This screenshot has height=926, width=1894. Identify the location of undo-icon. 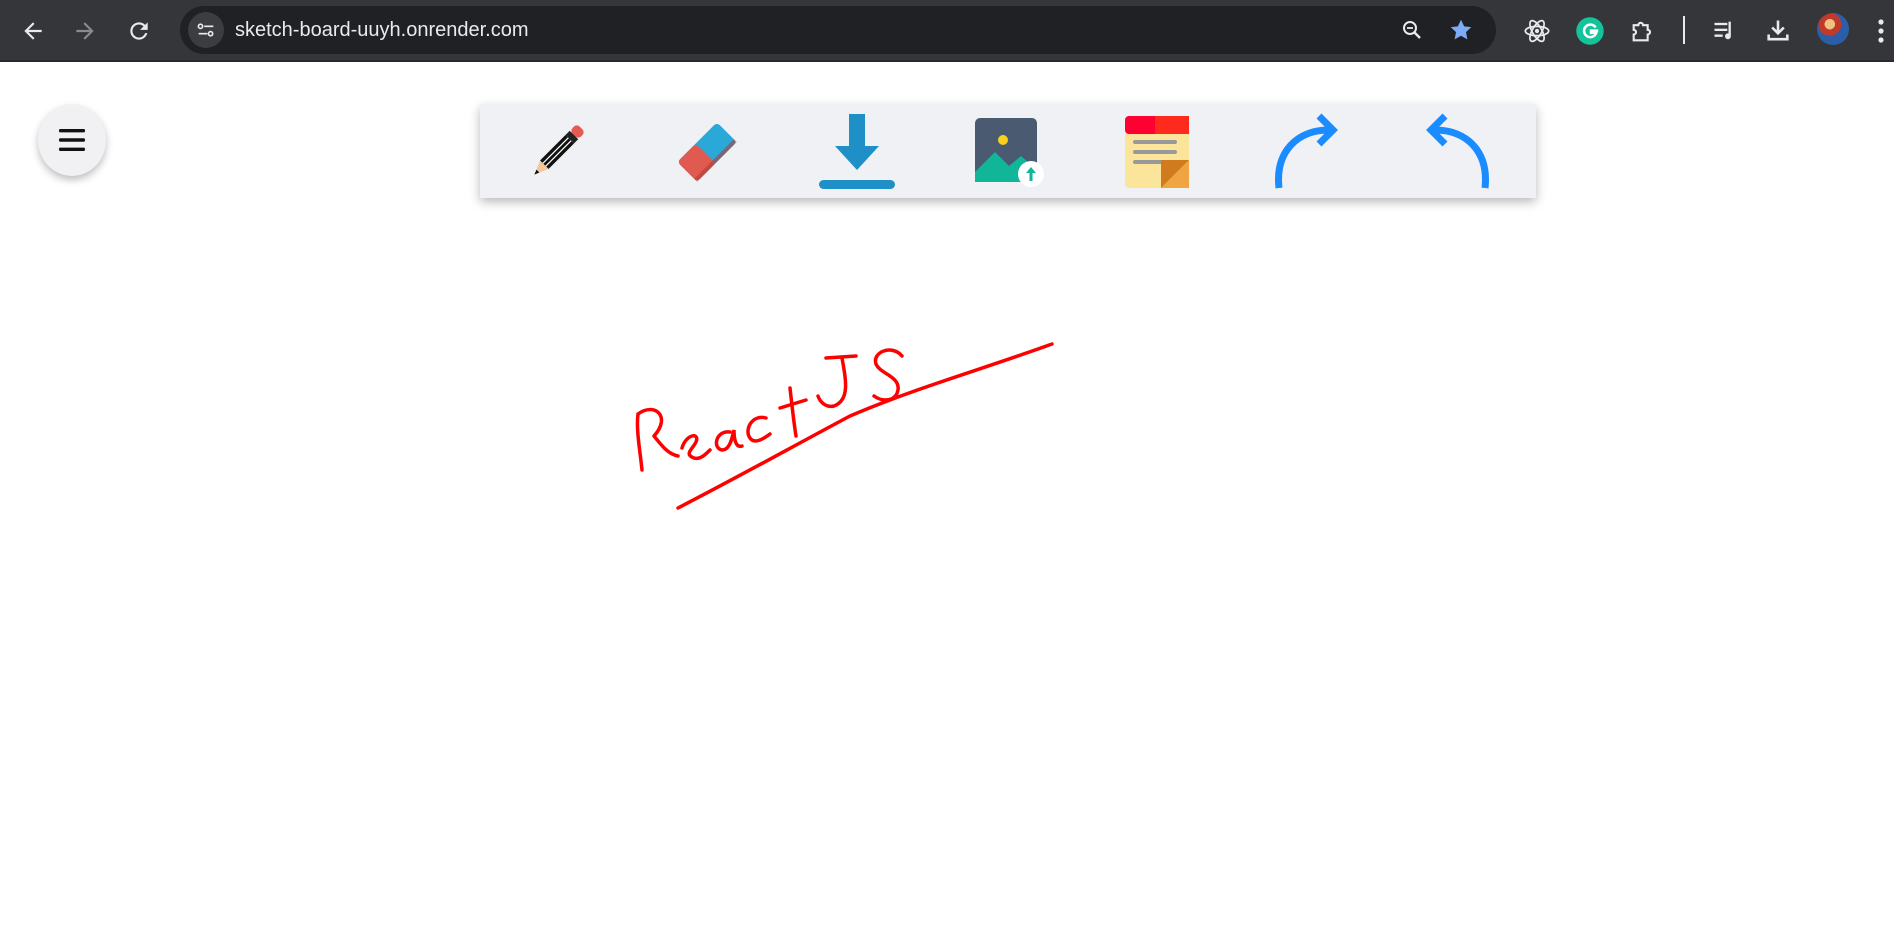
(1457, 151).